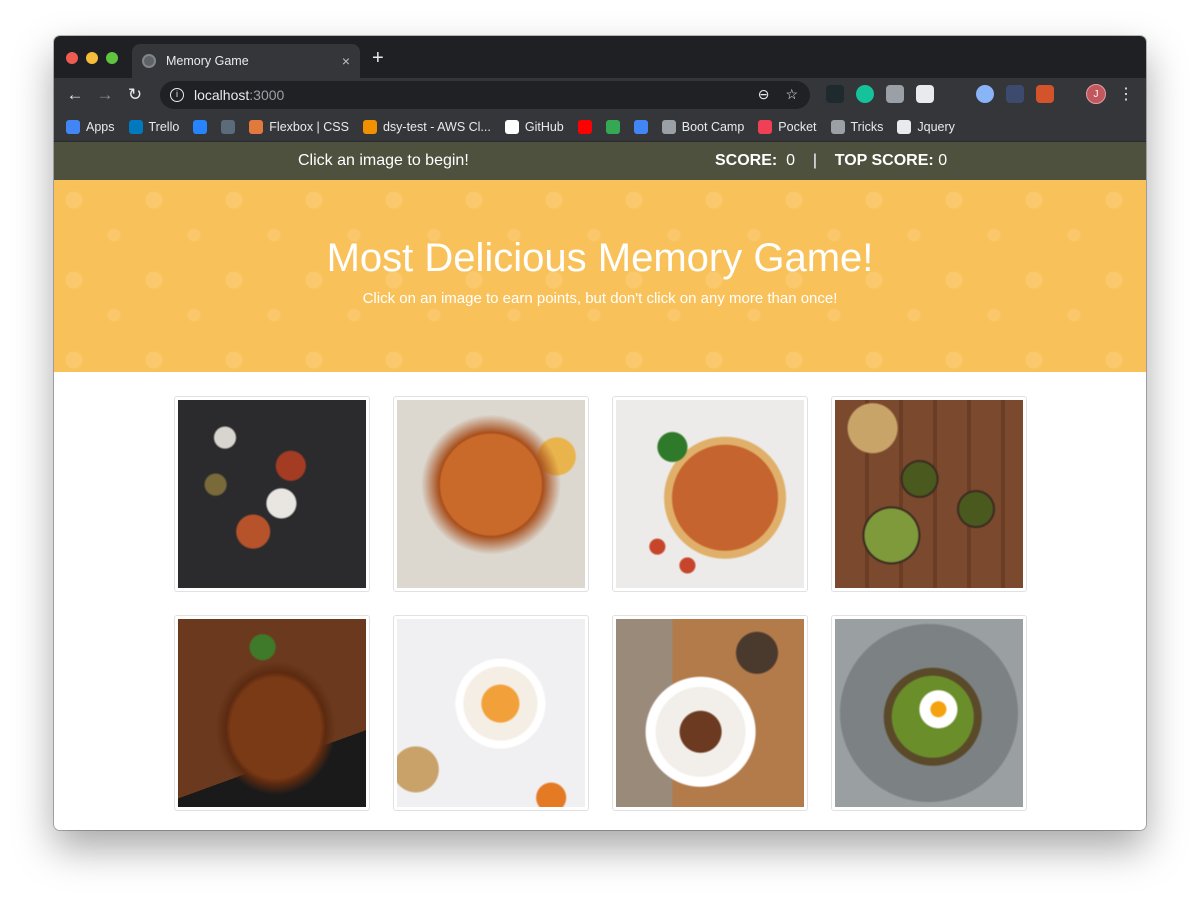 The image size is (1200, 902). Describe the element at coordinates (831, 161) in the screenshot. I see `score-display: SCORE: 0 | TOP SCORE: 0` at that location.